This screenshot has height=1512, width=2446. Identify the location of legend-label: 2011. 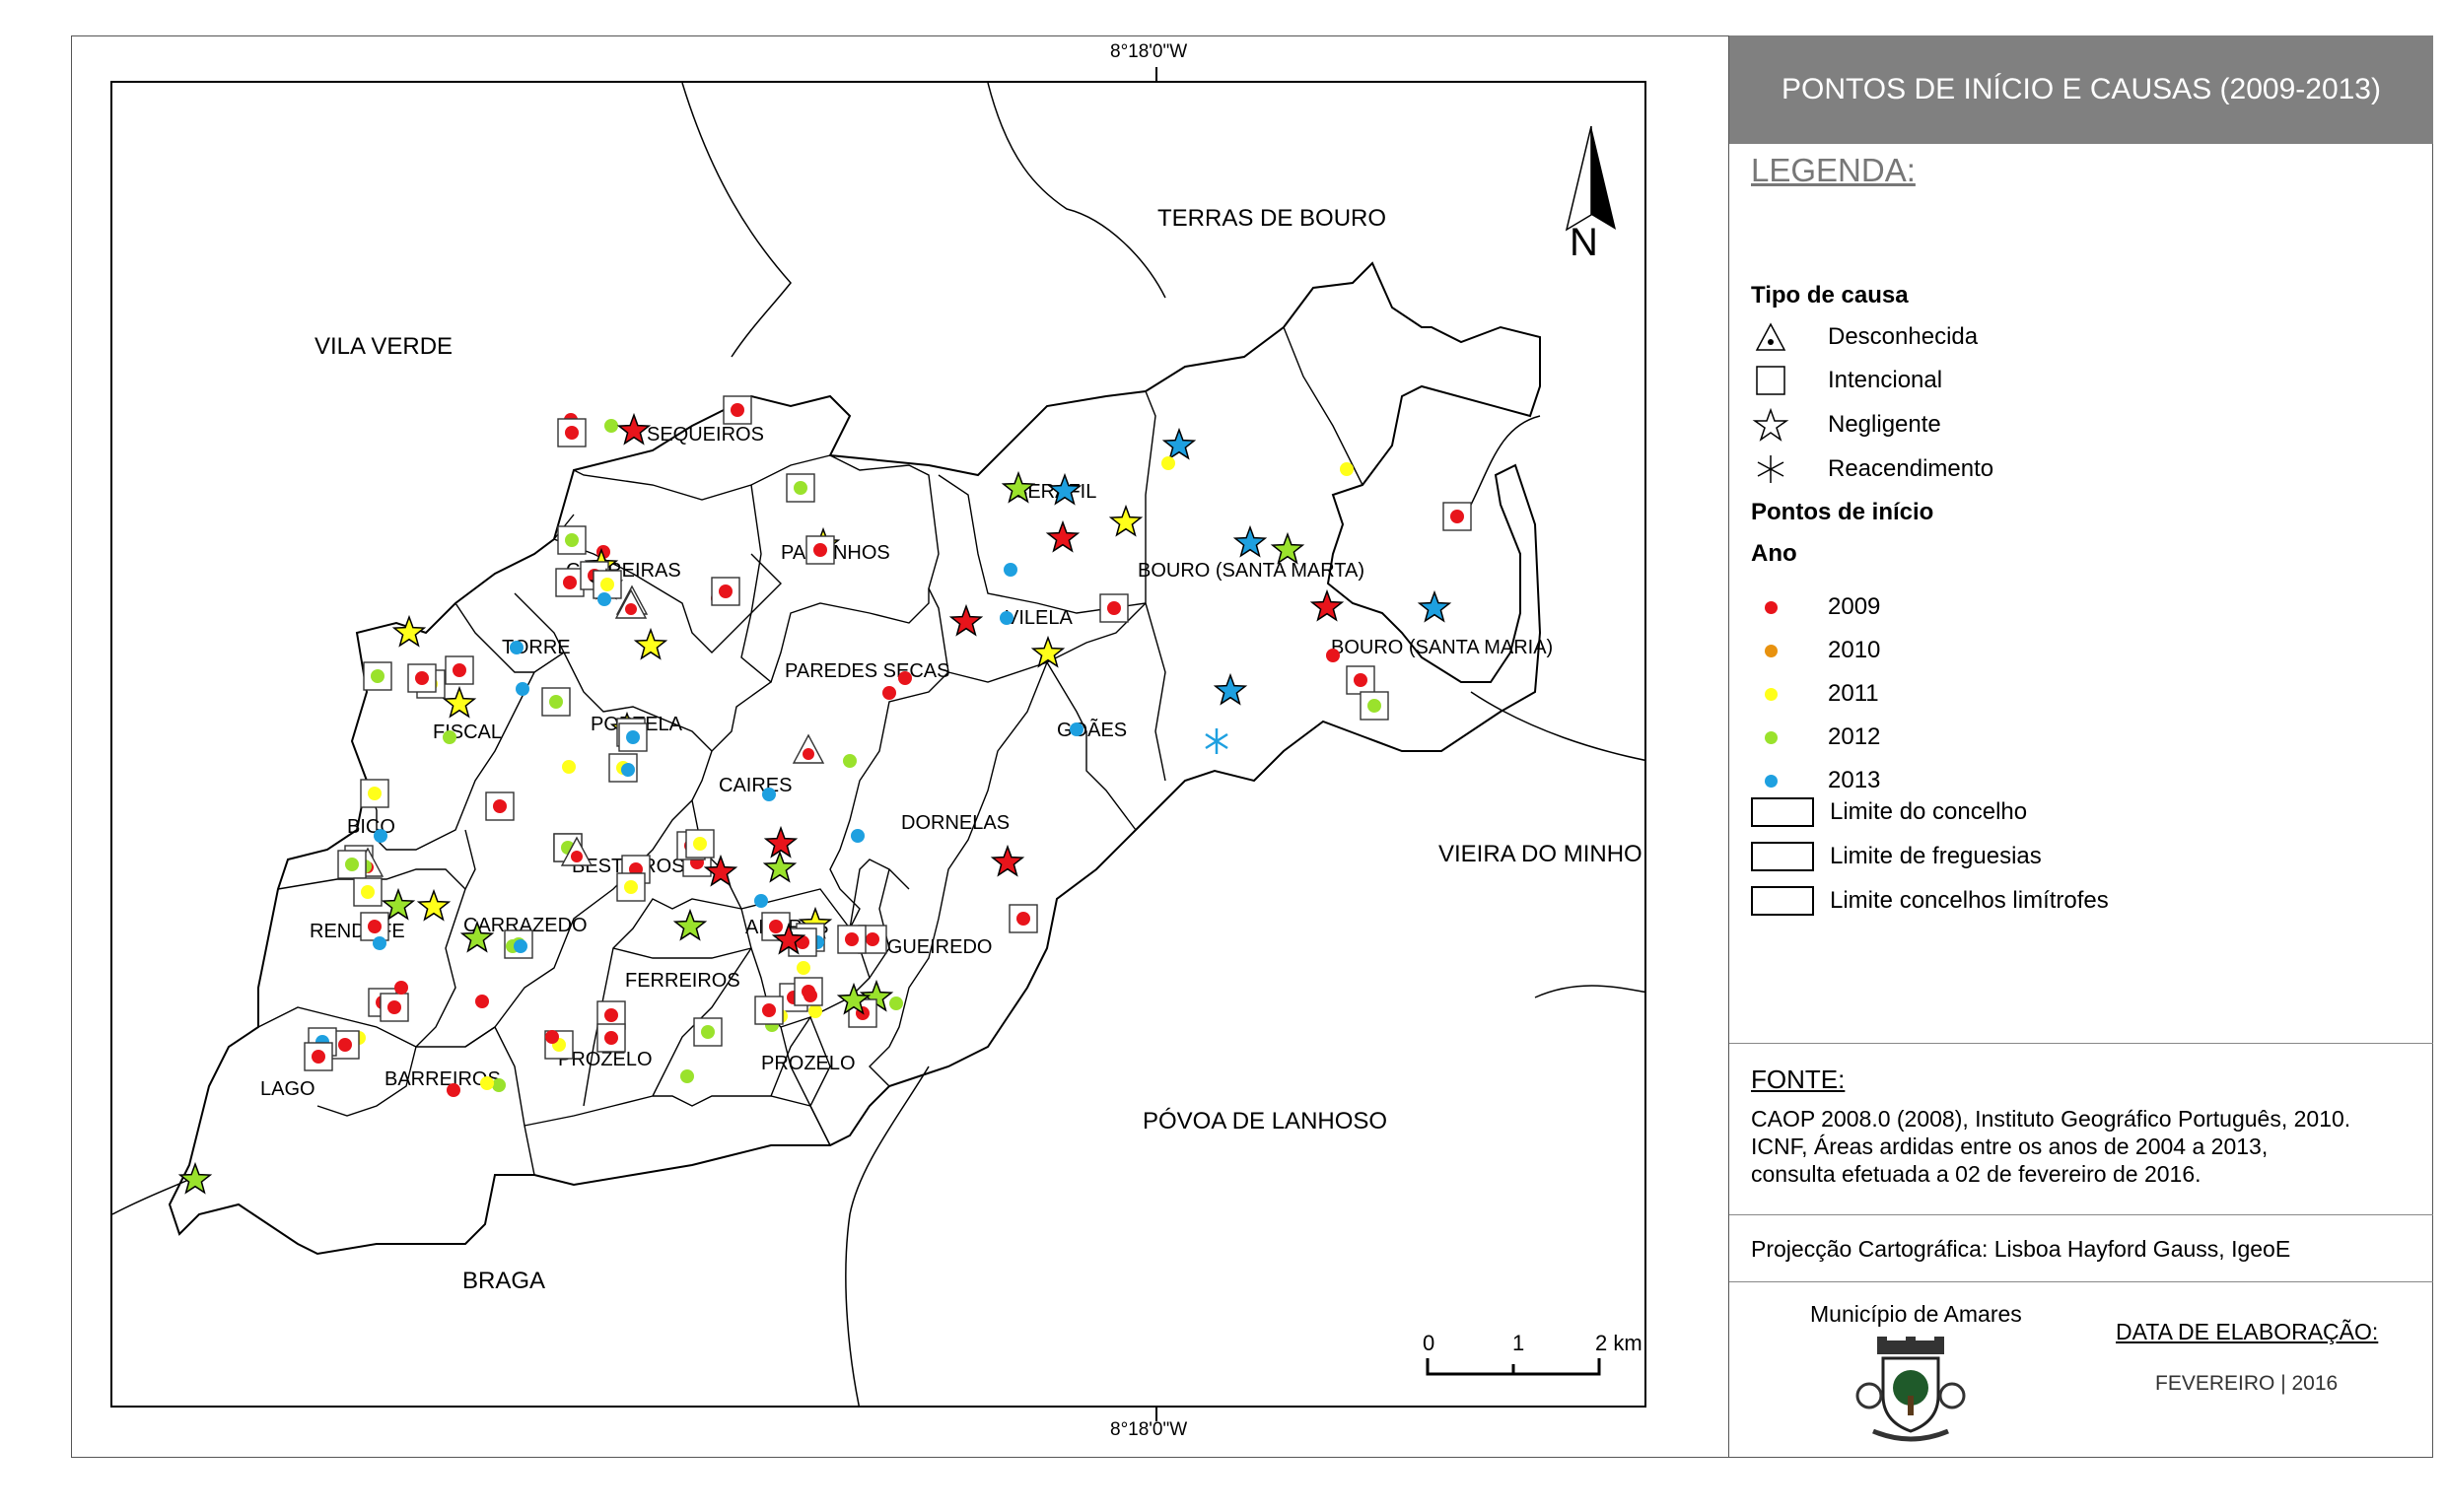
(1854, 693).